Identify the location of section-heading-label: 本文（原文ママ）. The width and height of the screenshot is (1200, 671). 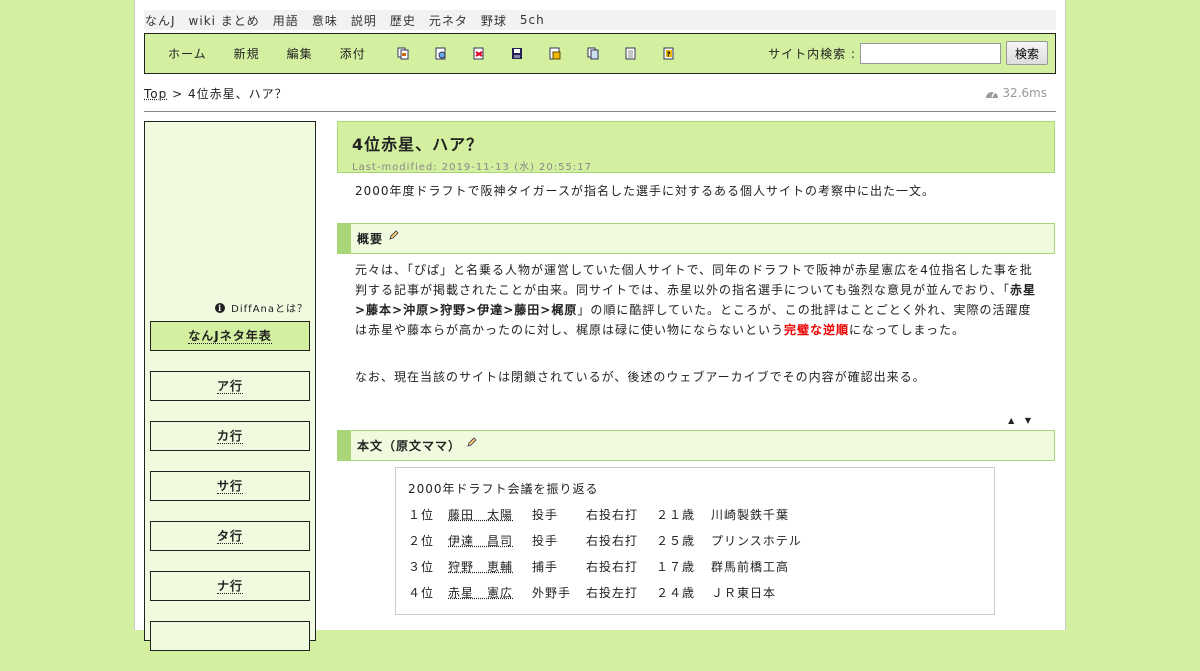
(409, 446).